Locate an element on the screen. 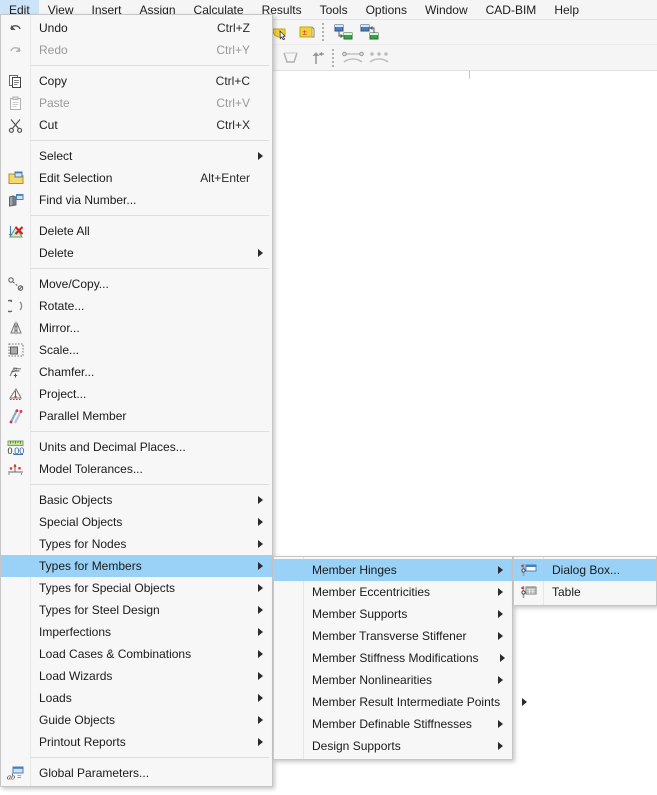 Image resolution: width=657 pixels, height=795 pixels. menu-item-redo: Redo Ctrl+Y is located at coordinates (136, 50).